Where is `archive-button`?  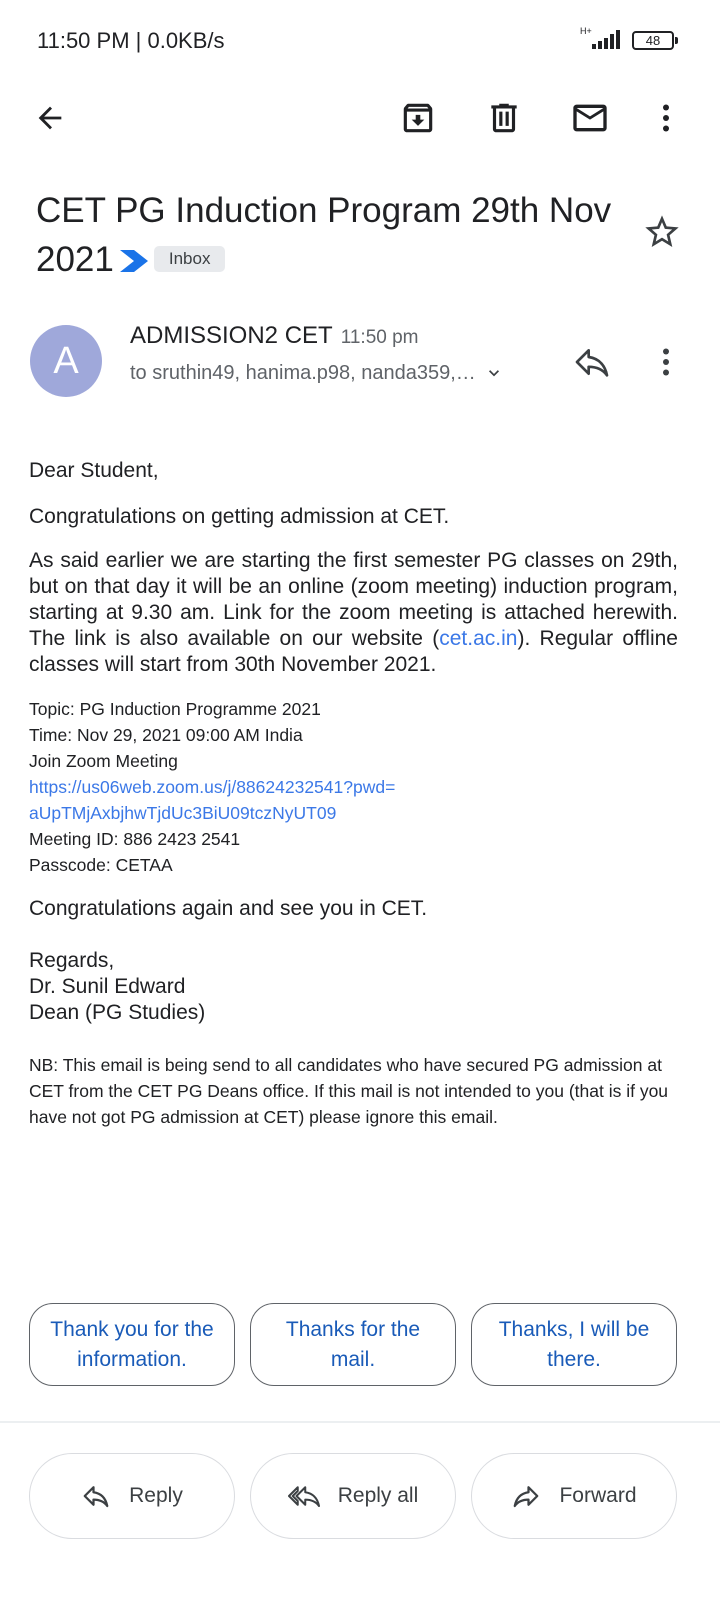 archive-button is located at coordinates (418, 118).